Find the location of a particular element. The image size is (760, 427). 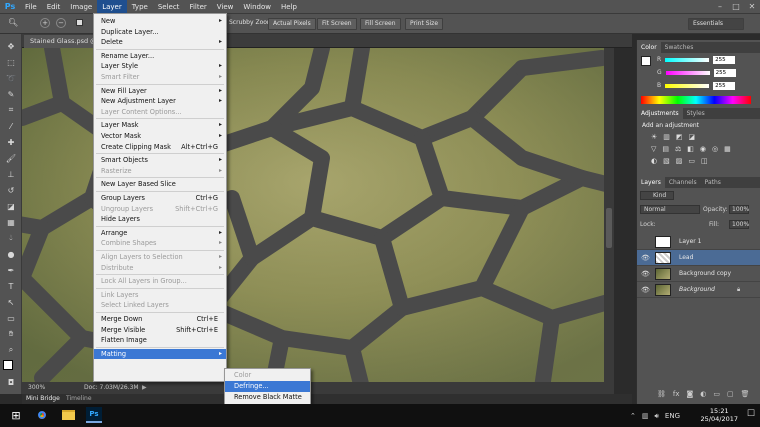

hue-saturation-icon: ▤ is located at coordinates (665, 149).